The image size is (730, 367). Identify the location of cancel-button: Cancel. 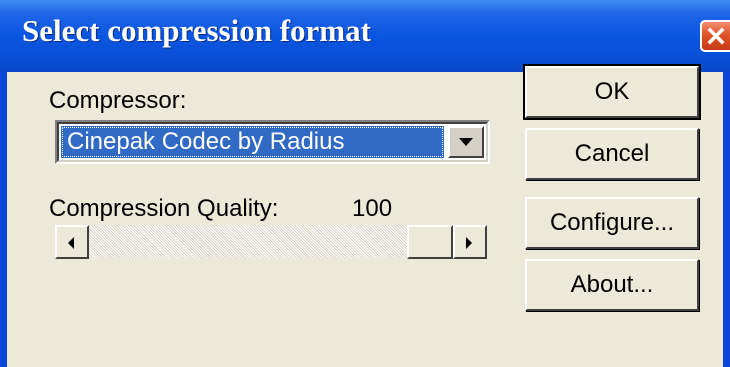
(612, 154).